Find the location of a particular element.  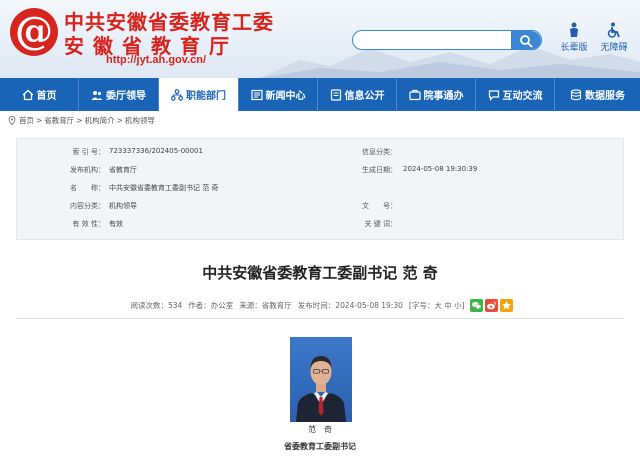

metadata-label: 有 效 性： is located at coordinates (88, 224).